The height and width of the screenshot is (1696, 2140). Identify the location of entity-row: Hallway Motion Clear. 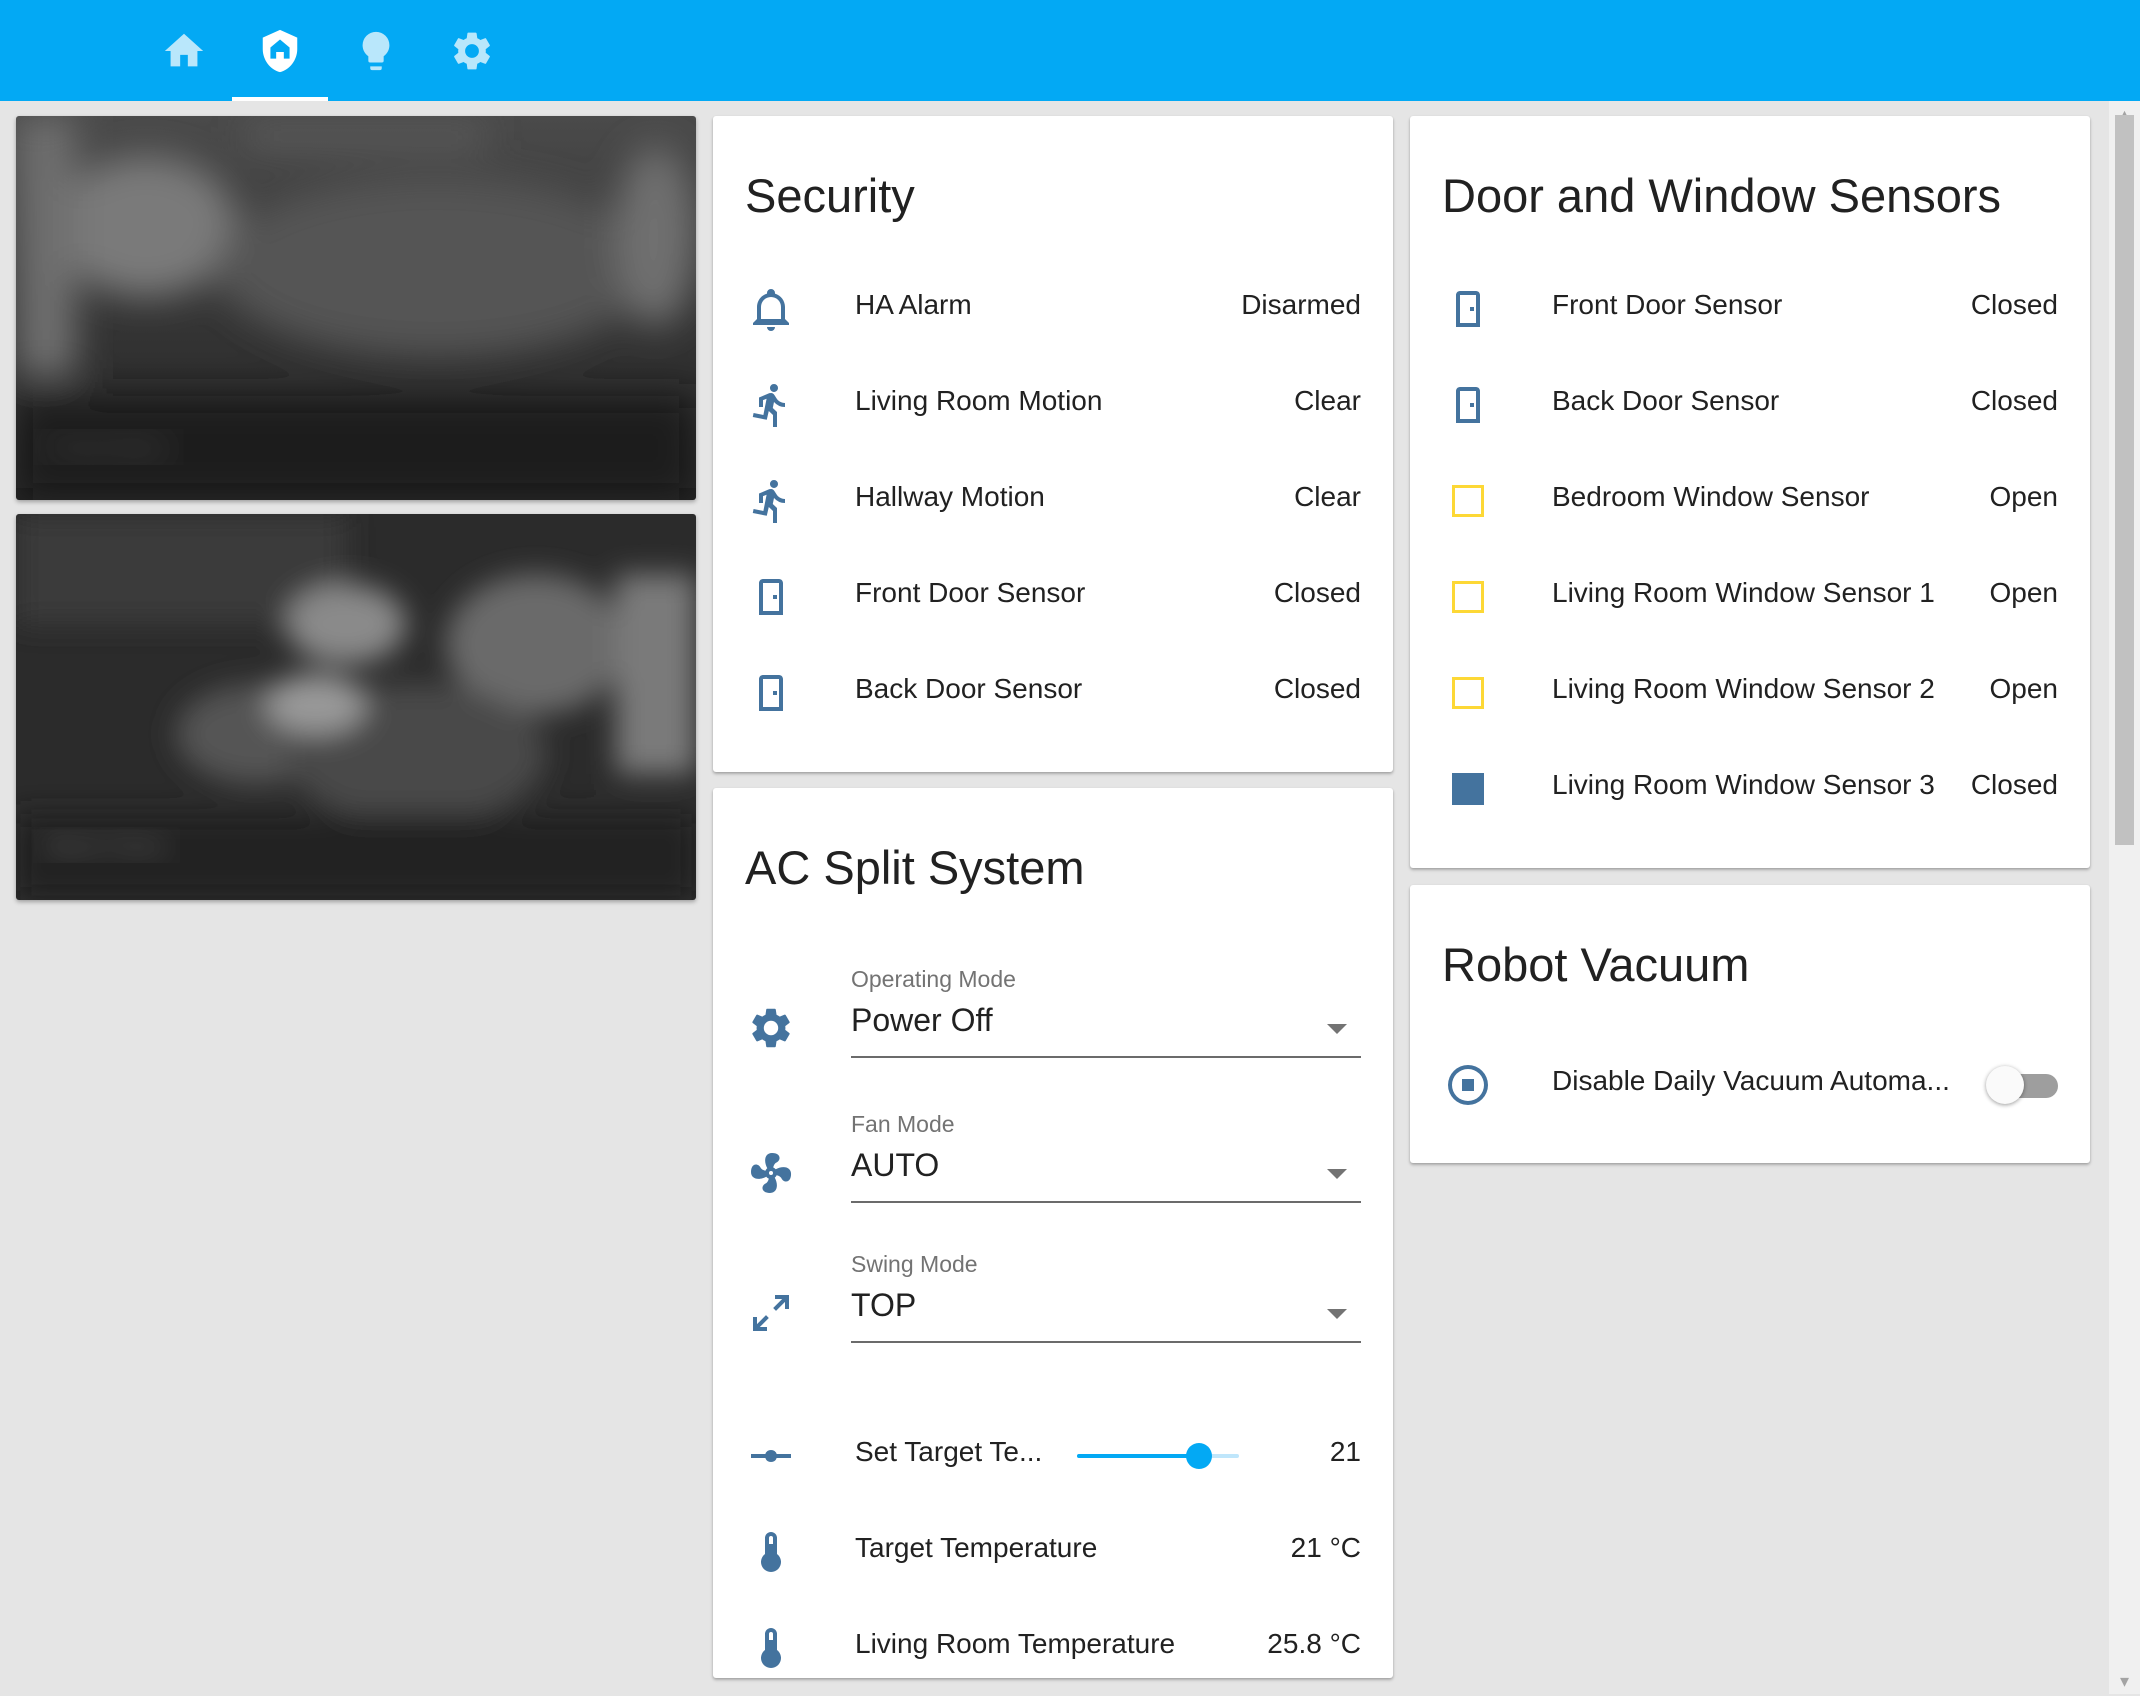
(1053, 501).